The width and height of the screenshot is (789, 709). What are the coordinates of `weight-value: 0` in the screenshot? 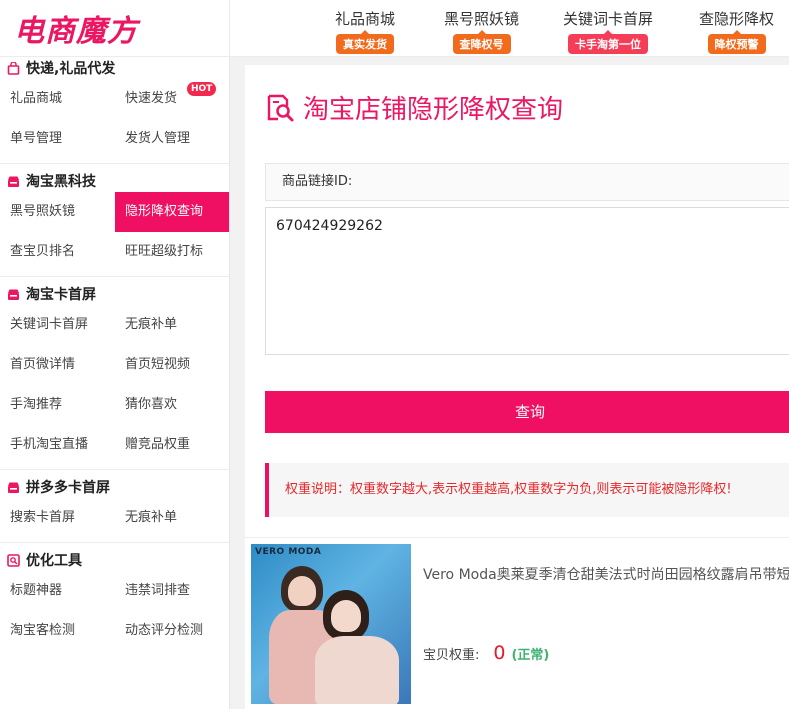 It's located at (499, 653).